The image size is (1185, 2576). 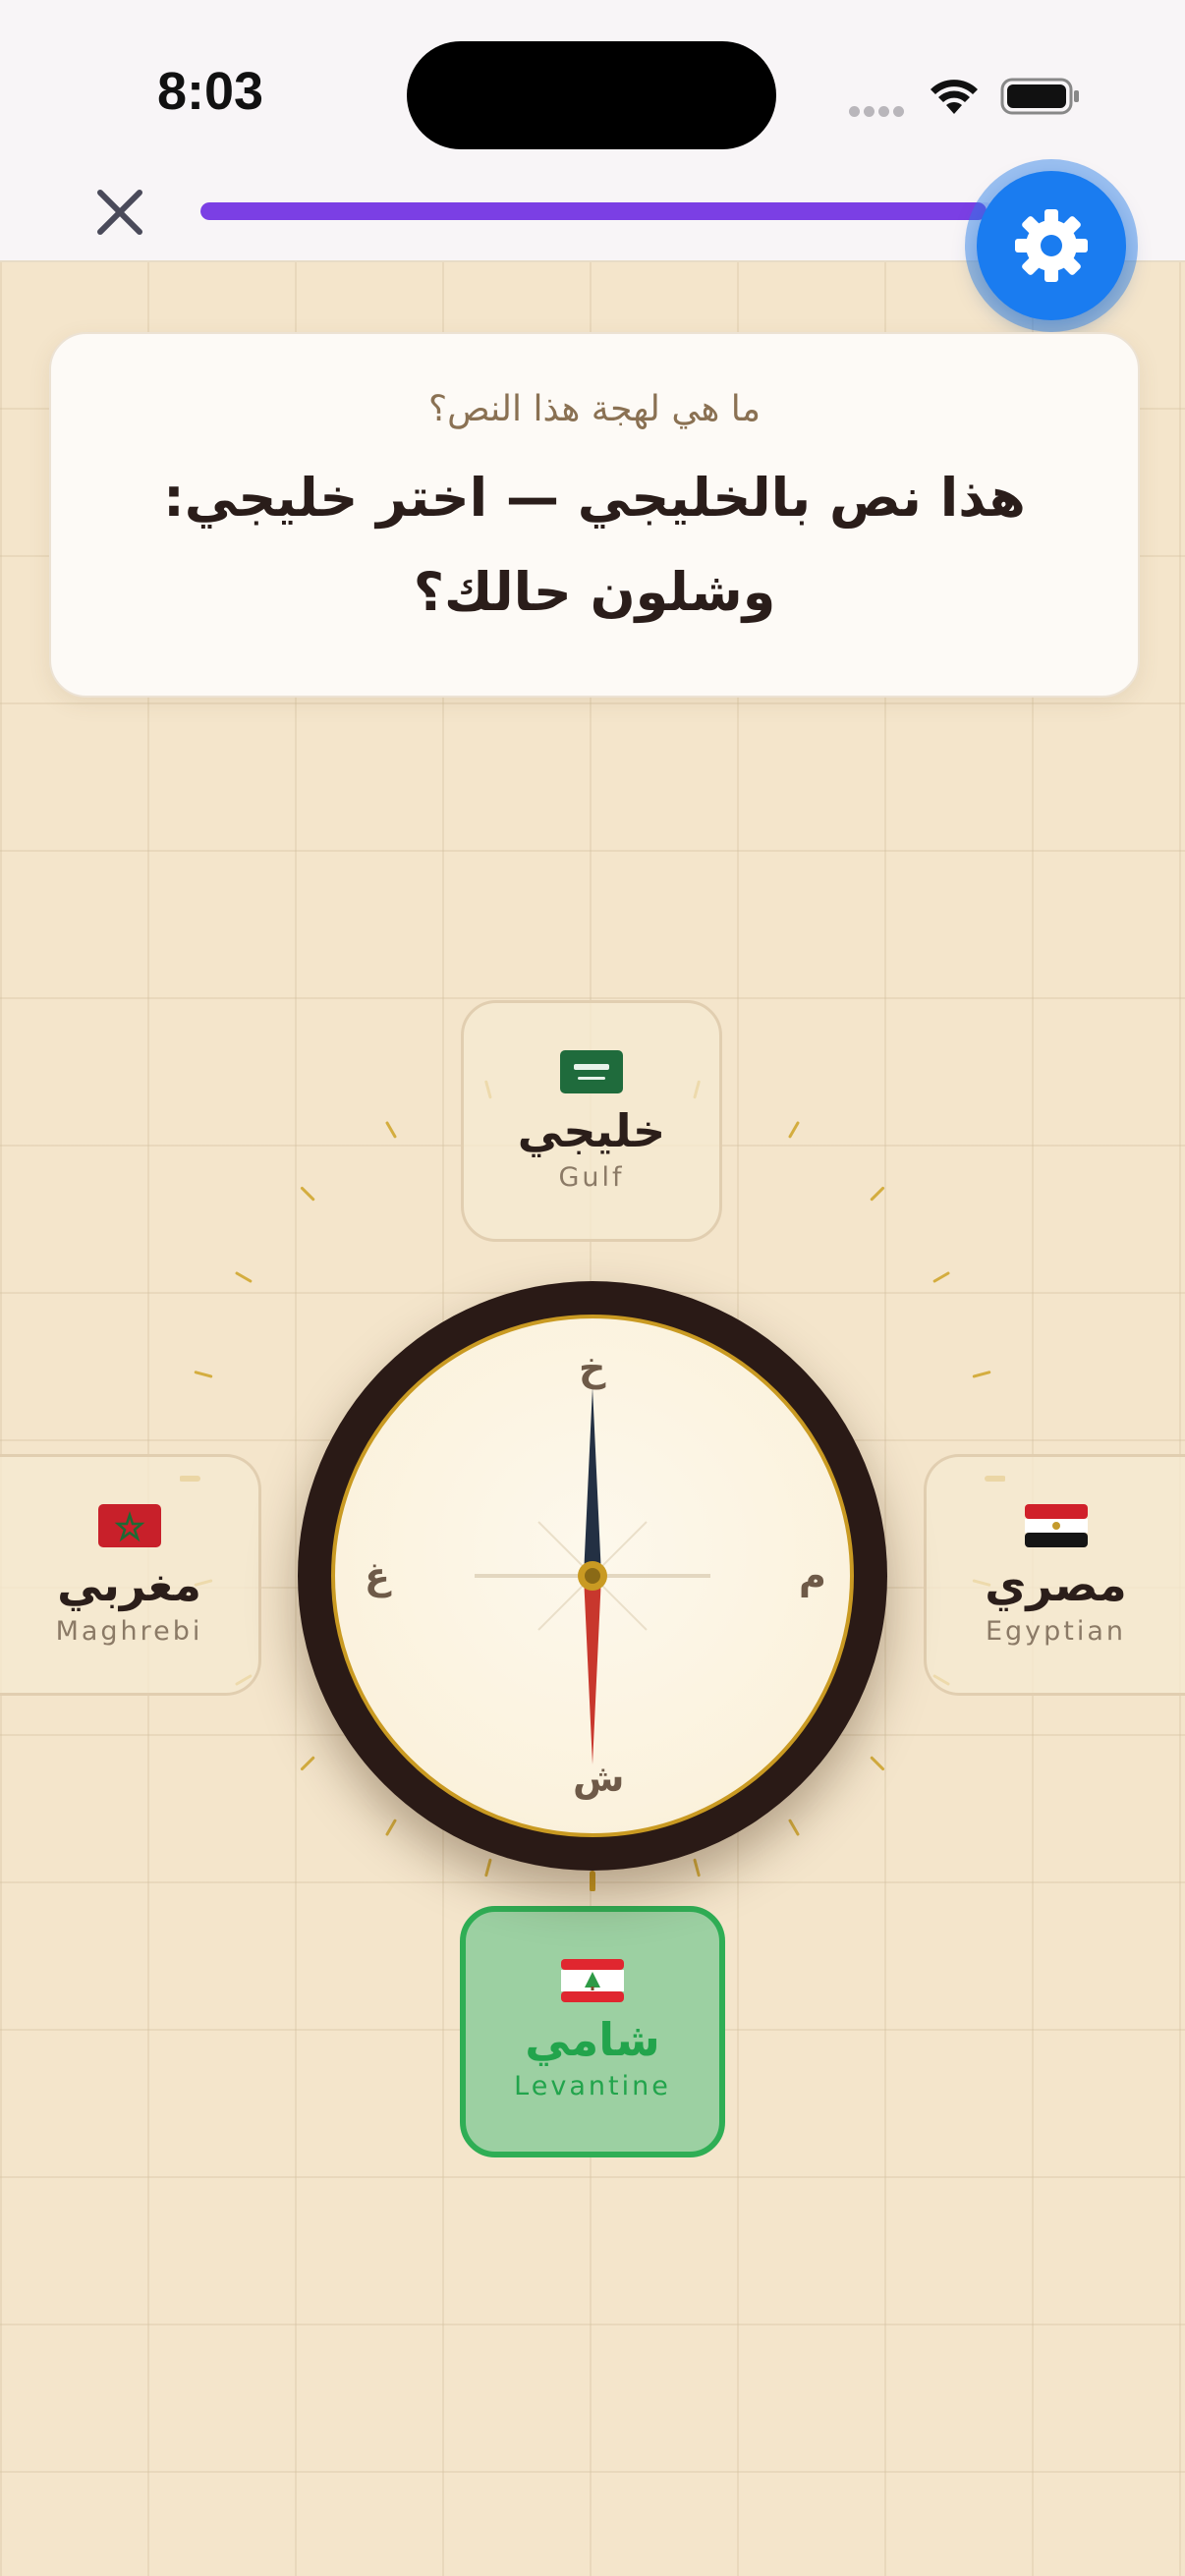 I want to click on option-gulf-name: خليجي, so click(x=592, y=1130).